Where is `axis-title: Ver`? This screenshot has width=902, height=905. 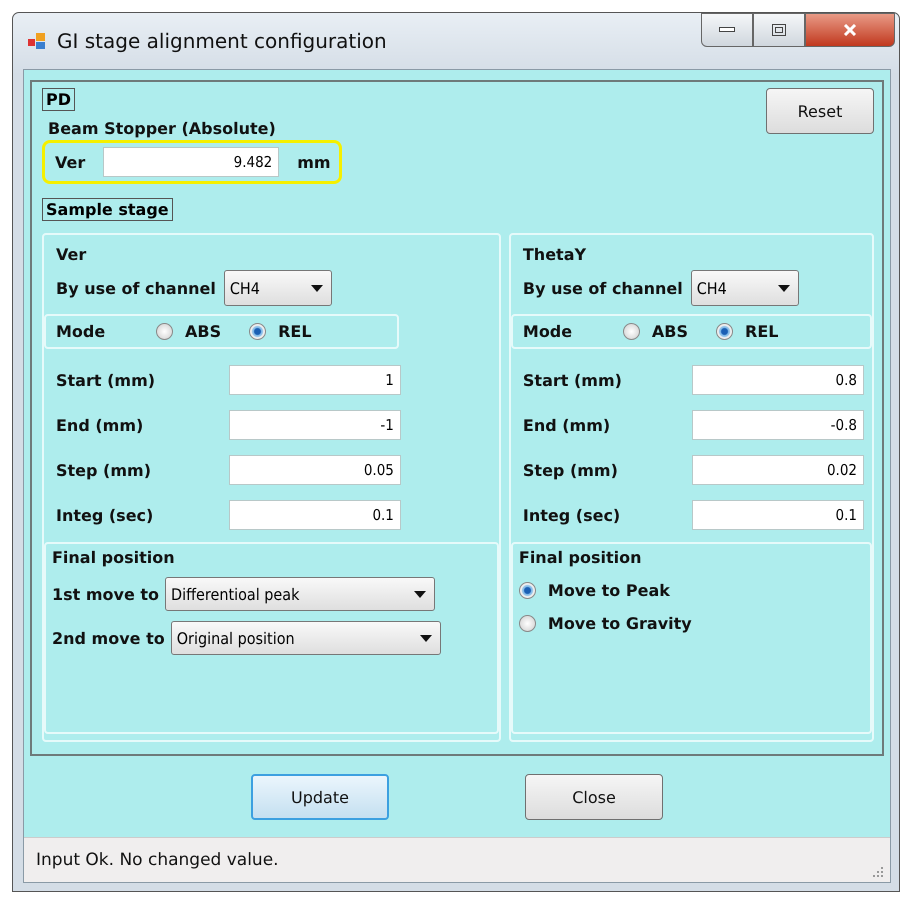
axis-title: Ver is located at coordinates (72, 254).